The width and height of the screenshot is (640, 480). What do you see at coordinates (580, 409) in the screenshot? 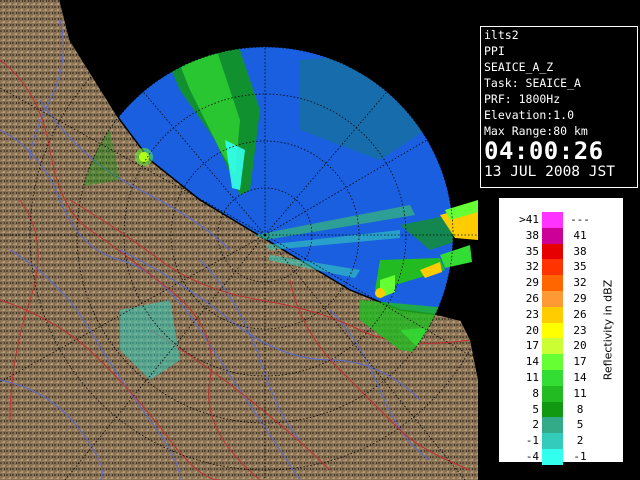
I see `legend-high-value: 8` at bounding box center [580, 409].